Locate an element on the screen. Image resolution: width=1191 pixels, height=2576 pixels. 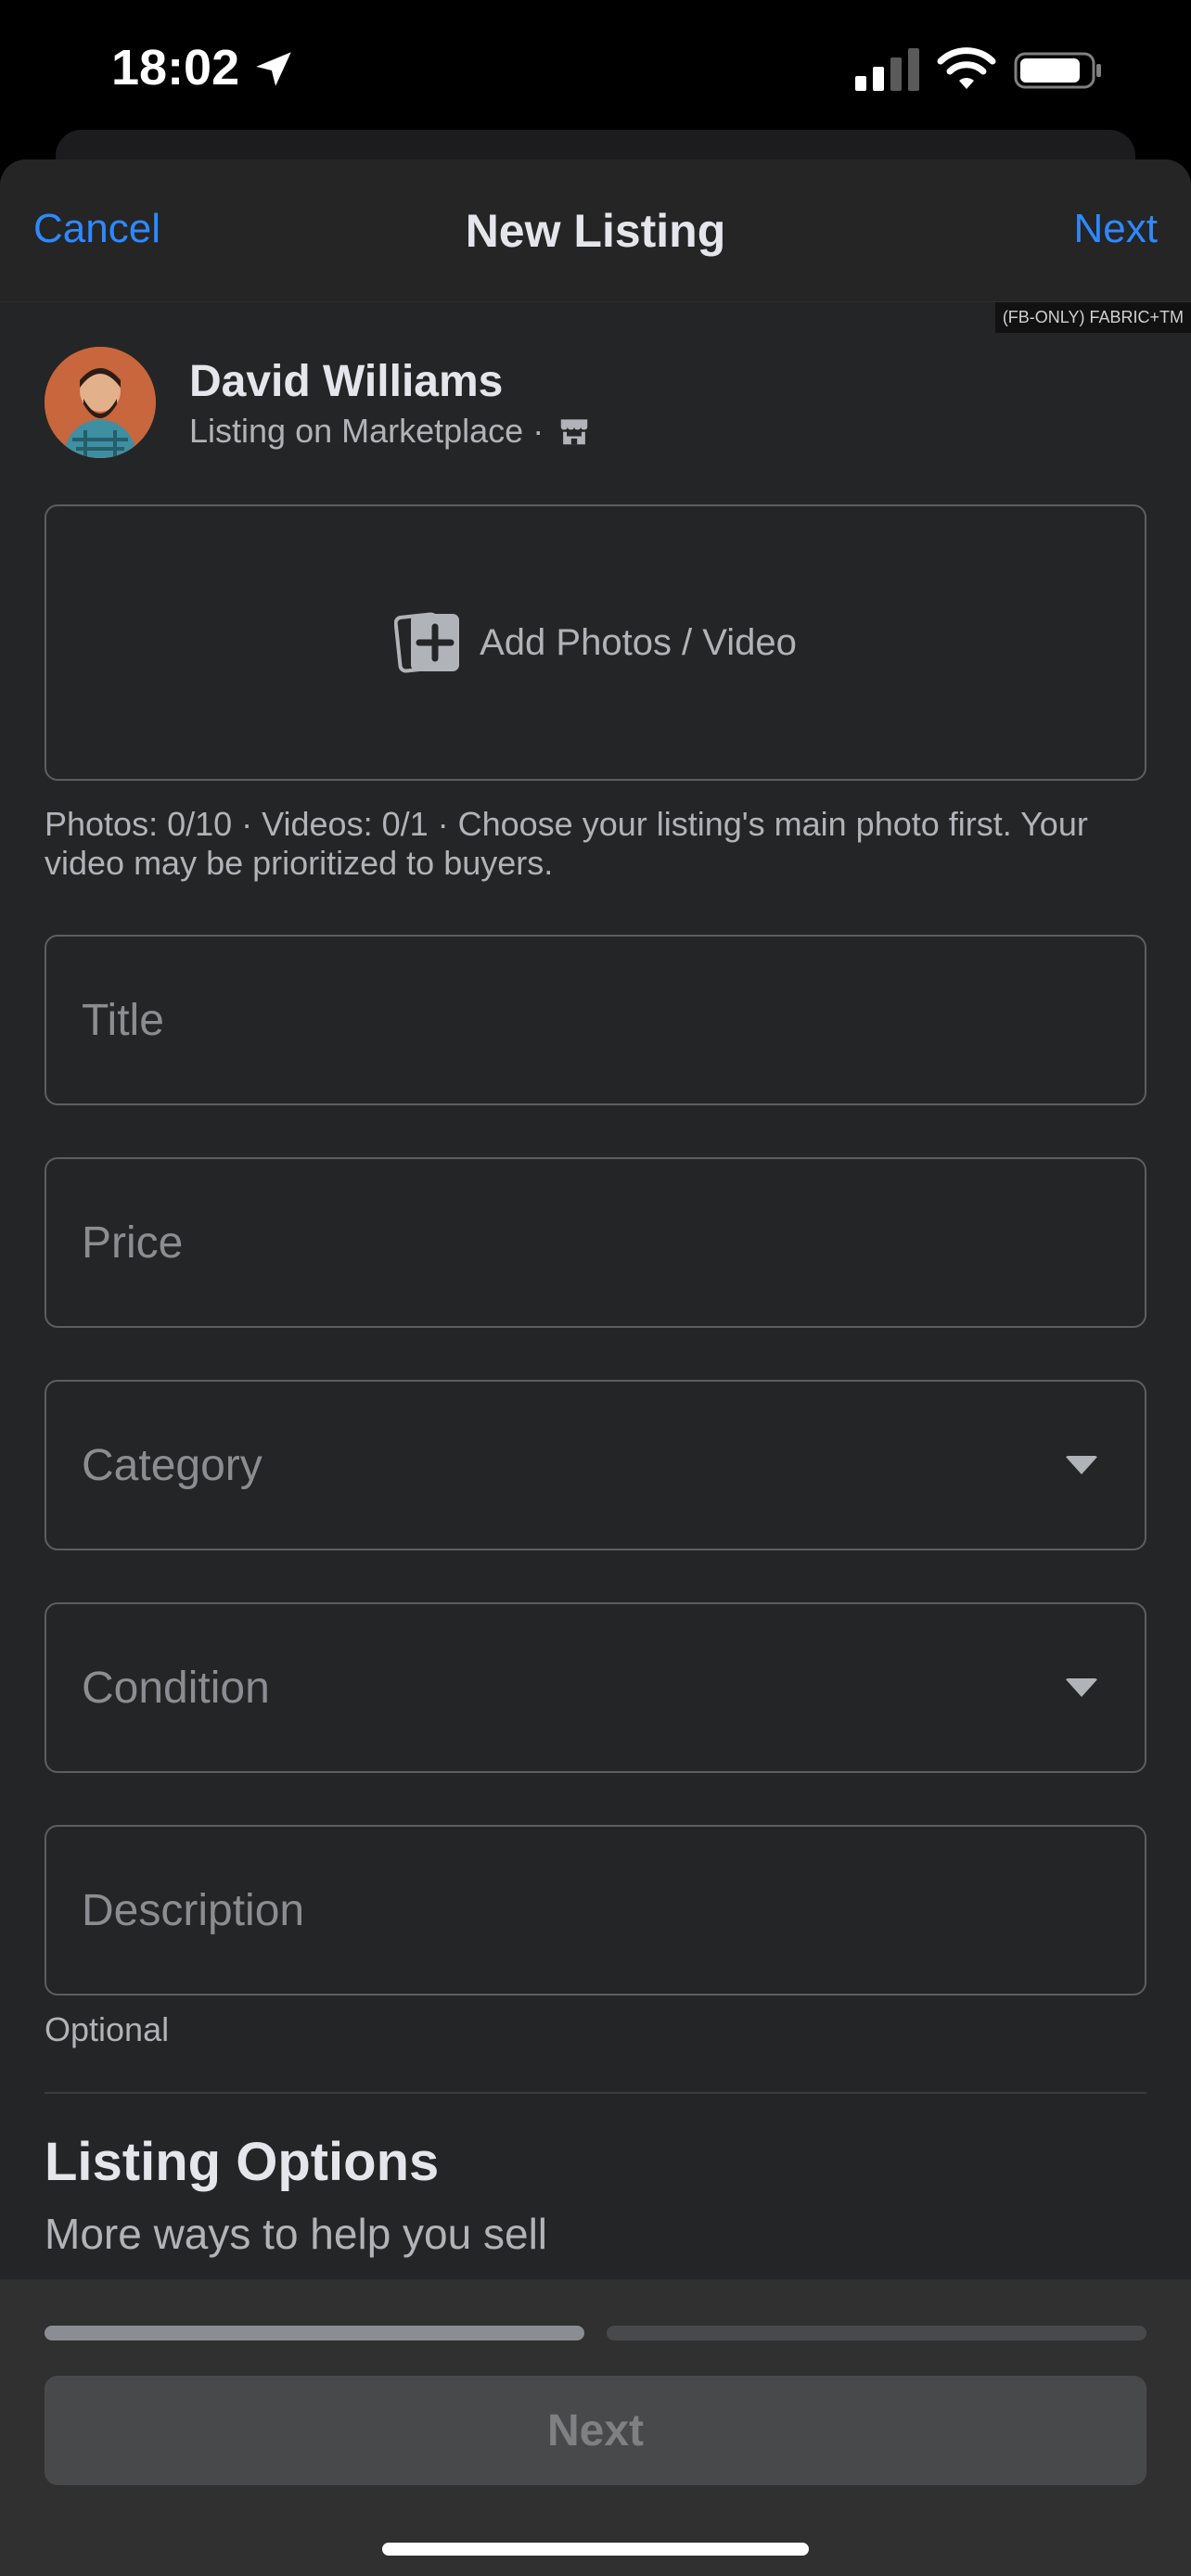
listing-options-title: Listing Options is located at coordinates (242, 2162).